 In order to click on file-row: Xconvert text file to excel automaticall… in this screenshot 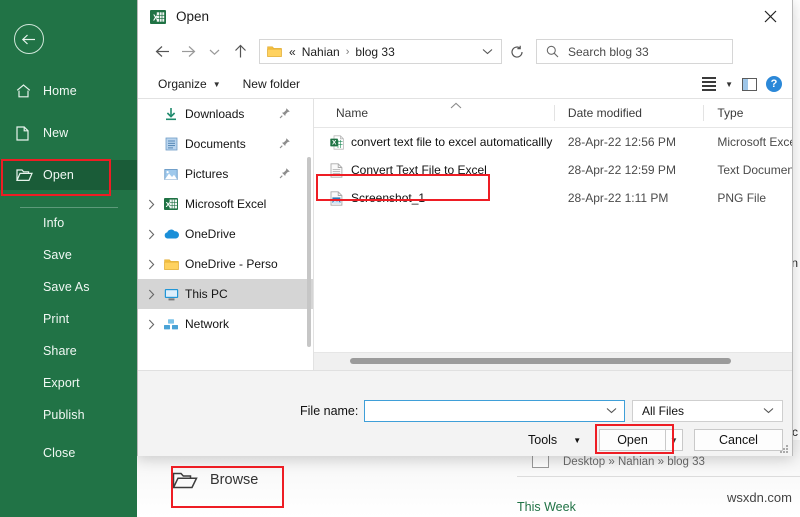, I will do `click(553, 142)`.